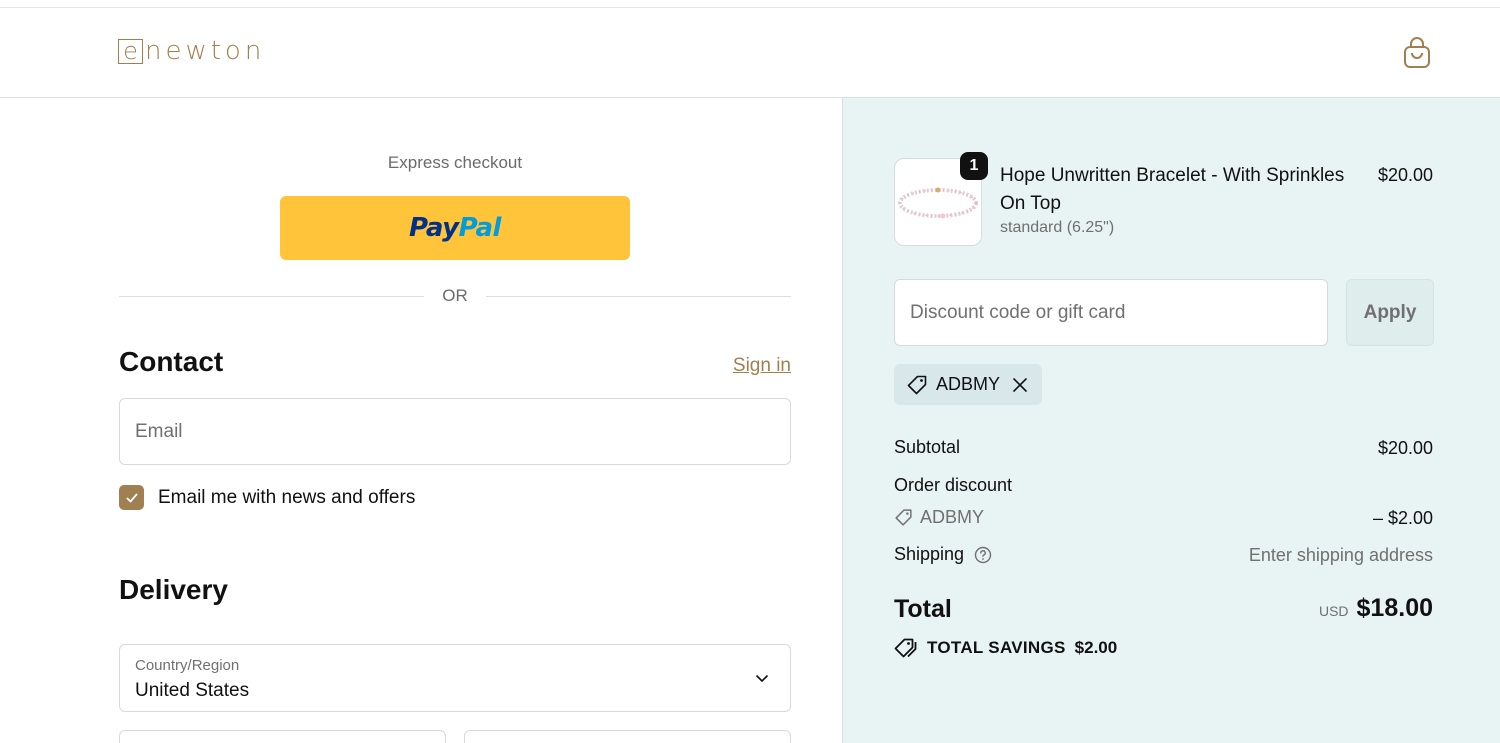 The width and height of the screenshot is (1500, 743). I want to click on paypal-button: PayPal, so click(455, 228).